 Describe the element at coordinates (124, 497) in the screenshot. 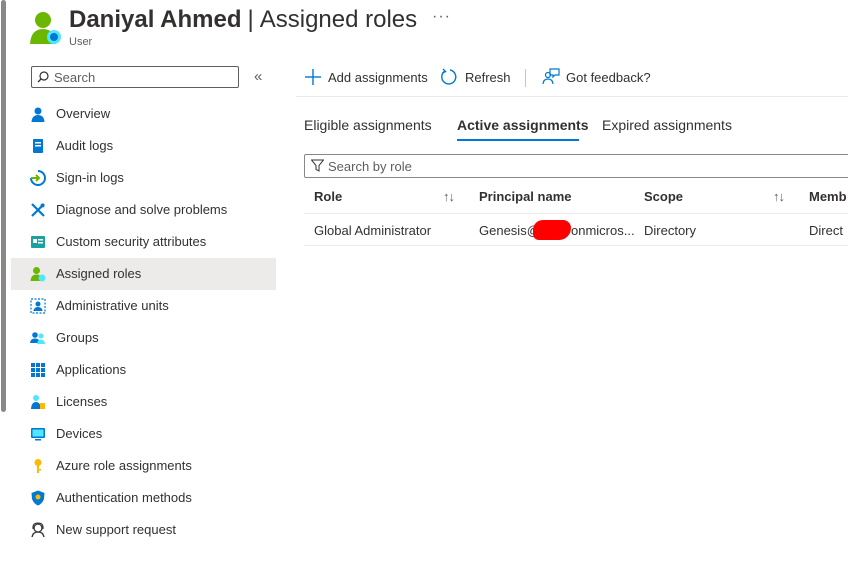

I see `sidebar-item-label: Authentication methods` at that location.